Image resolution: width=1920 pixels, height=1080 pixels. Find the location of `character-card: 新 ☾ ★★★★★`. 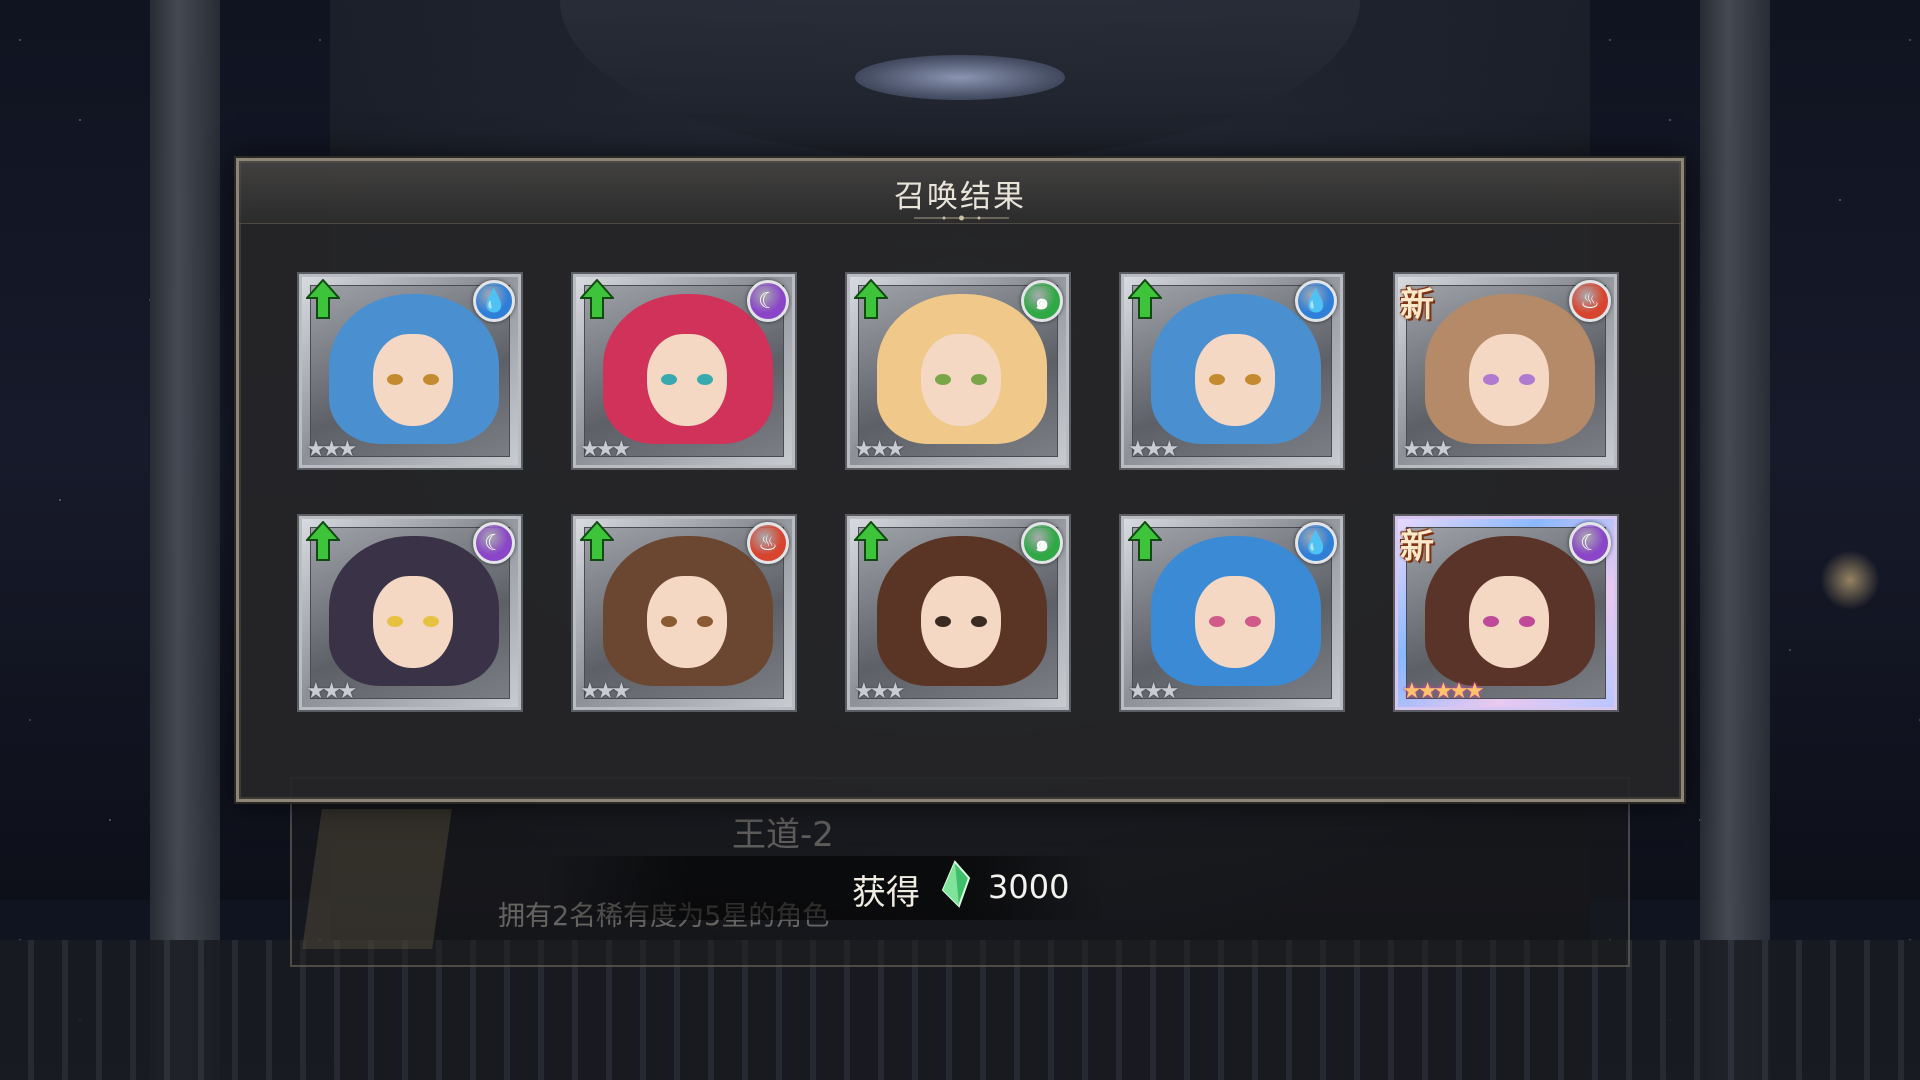

character-card: 新 ☾ ★★★★★ is located at coordinates (1506, 613).